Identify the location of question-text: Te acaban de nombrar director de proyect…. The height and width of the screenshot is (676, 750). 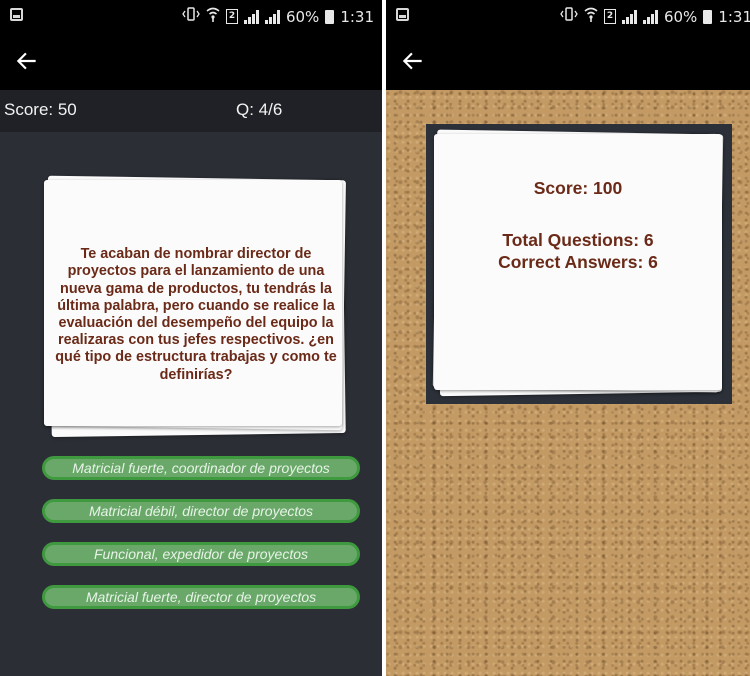
(196, 314).